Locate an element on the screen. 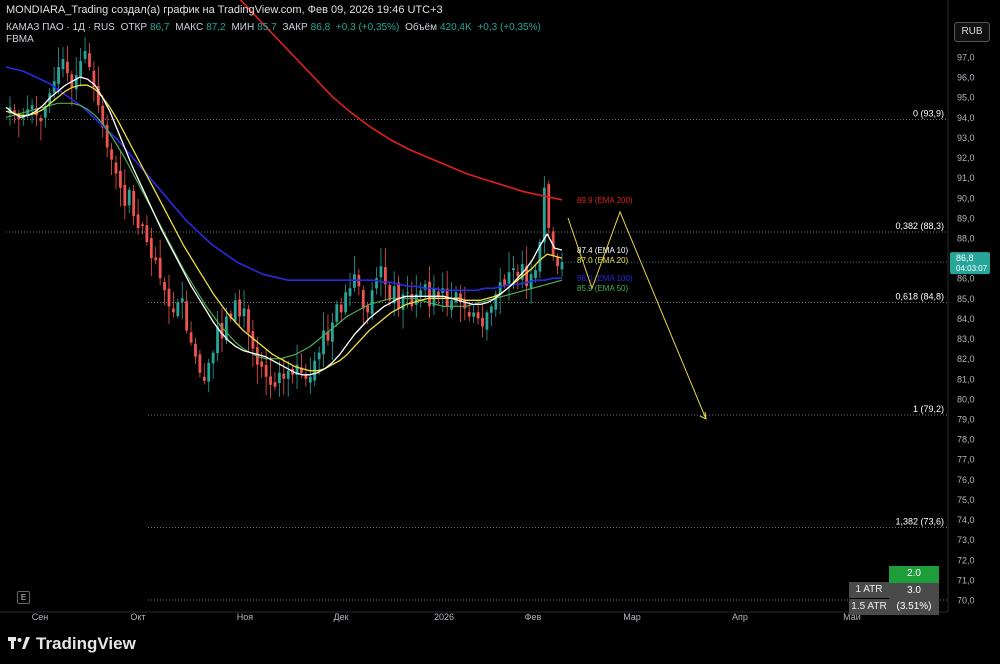 The image size is (1000, 664). volume-label: Объём is located at coordinates (421, 27).